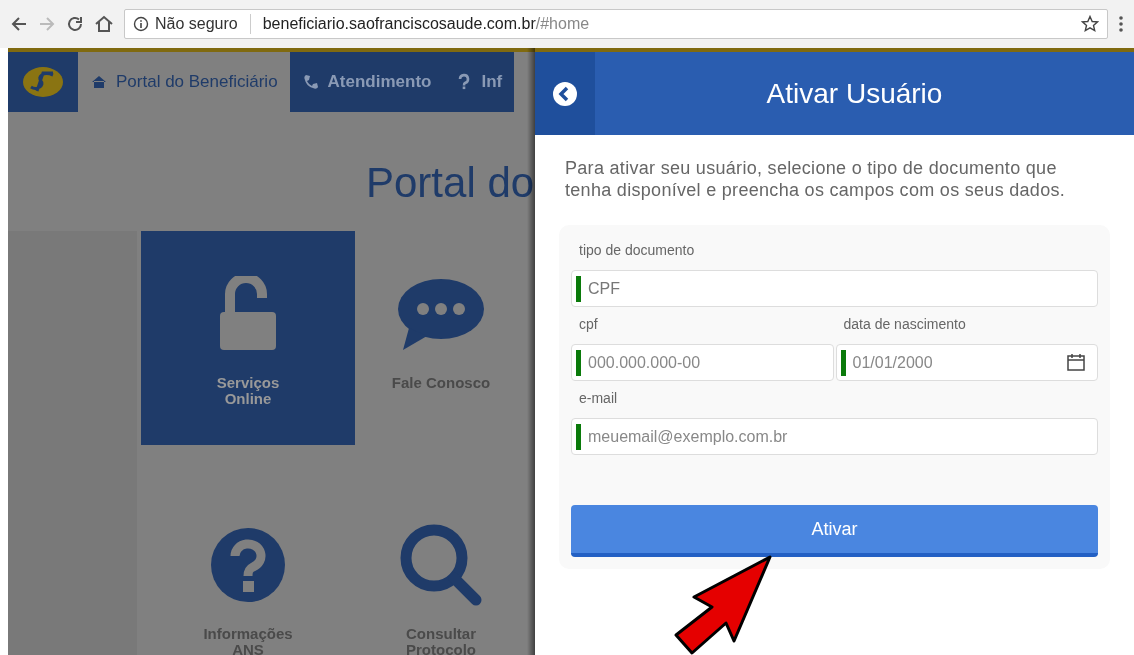 This screenshot has height=655, width=1134. I want to click on chevron-left-icon, so click(565, 93).